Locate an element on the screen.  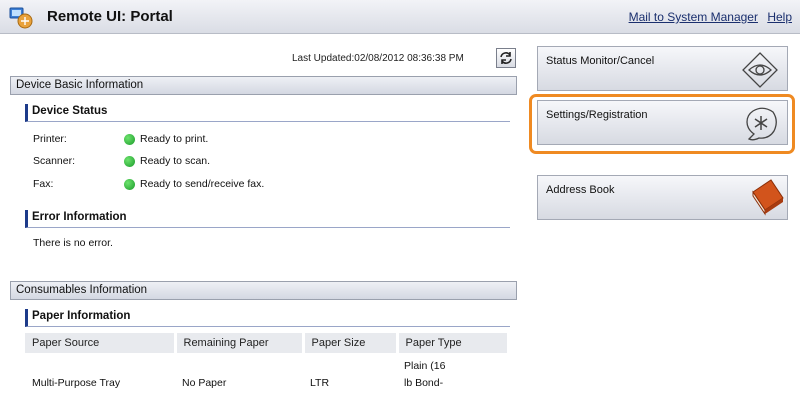
refresh-icon is located at coordinates (506, 58).